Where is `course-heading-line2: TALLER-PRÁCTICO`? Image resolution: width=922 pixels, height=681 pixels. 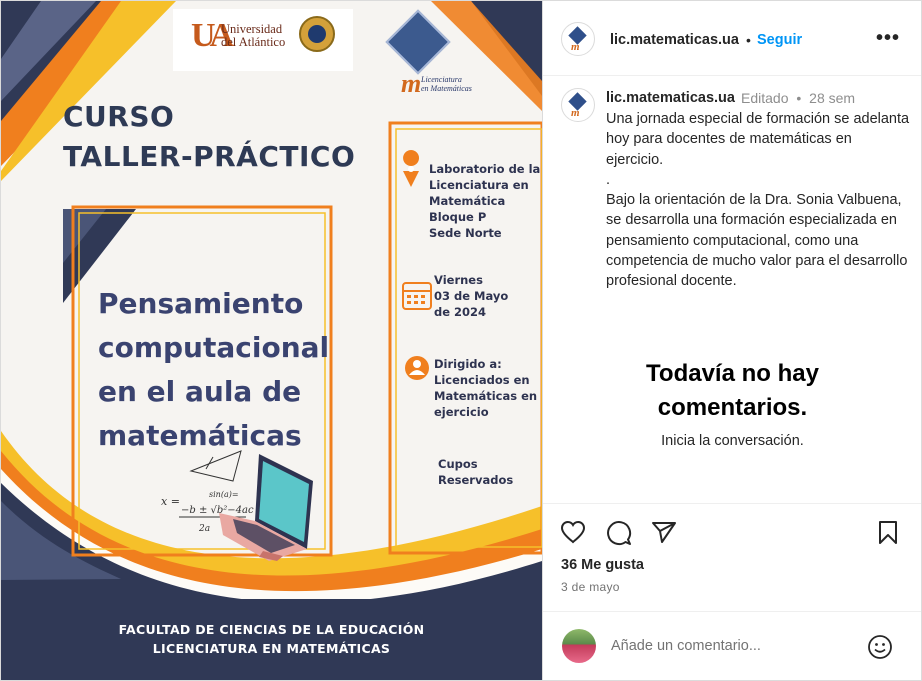
course-heading-line2: TALLER-PRÁCTICO is located at coordinates (209, 156).